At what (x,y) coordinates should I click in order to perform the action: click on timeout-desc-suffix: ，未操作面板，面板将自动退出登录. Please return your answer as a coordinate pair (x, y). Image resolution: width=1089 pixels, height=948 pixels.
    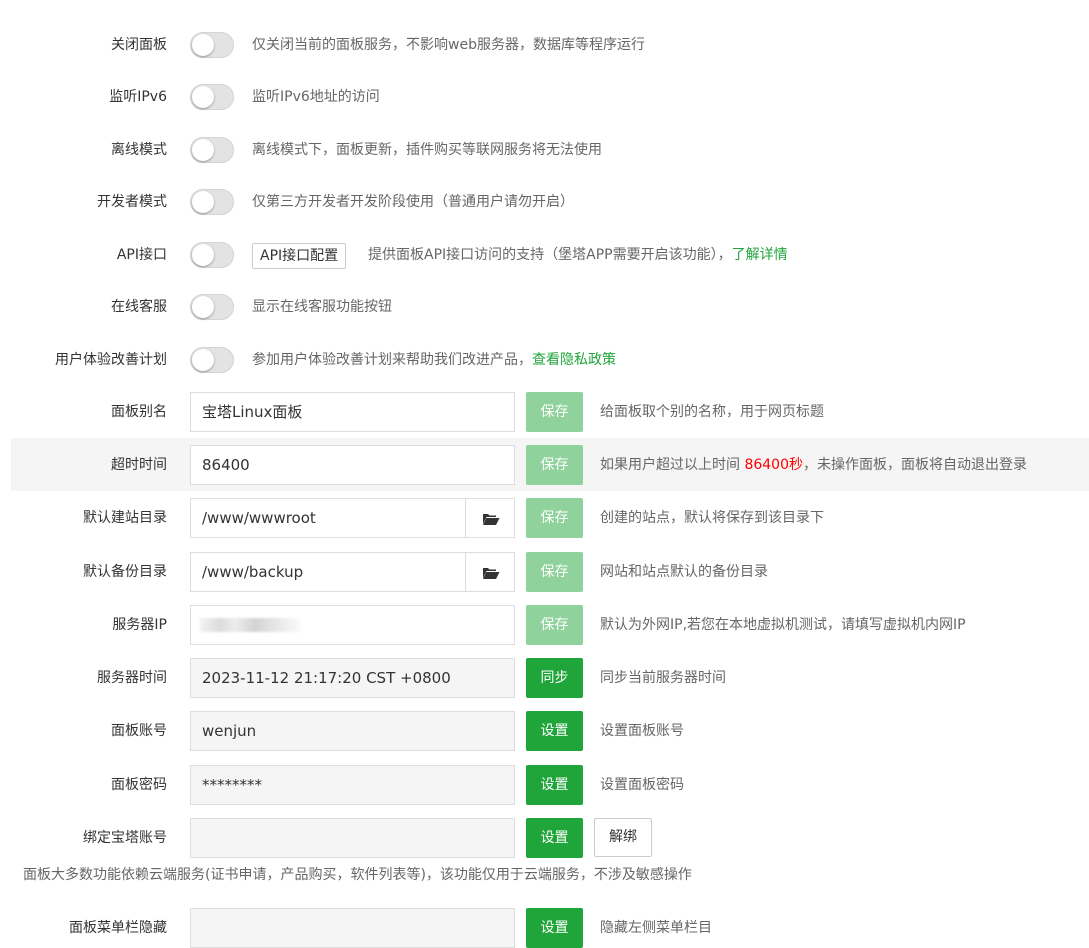
    Looking at the image, I should click on (915, 465).